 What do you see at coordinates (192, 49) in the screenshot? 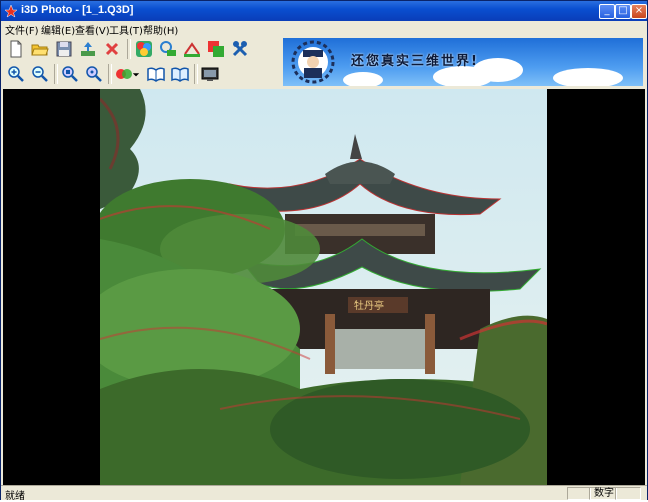
I see `stereo-align-icon` at bounding box center [192, 49].